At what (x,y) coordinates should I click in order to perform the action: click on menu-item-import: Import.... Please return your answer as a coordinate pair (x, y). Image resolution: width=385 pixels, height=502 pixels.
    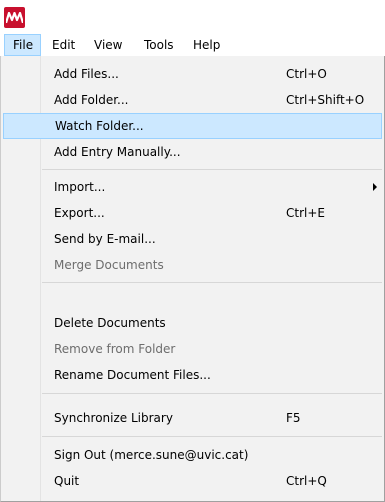
    Looking at the image, I should click on (192, 187).